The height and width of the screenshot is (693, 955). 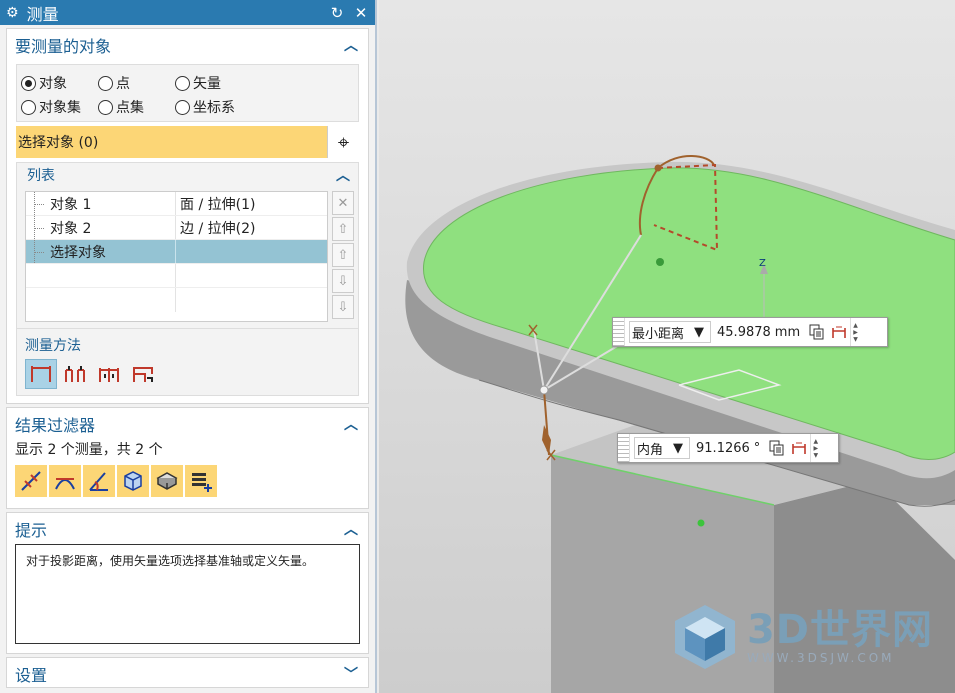 What do you see at coordinates (839, 630) in the screenshot?
I see `watermark-title: 3D世界网` at bounding box center [839, 630].